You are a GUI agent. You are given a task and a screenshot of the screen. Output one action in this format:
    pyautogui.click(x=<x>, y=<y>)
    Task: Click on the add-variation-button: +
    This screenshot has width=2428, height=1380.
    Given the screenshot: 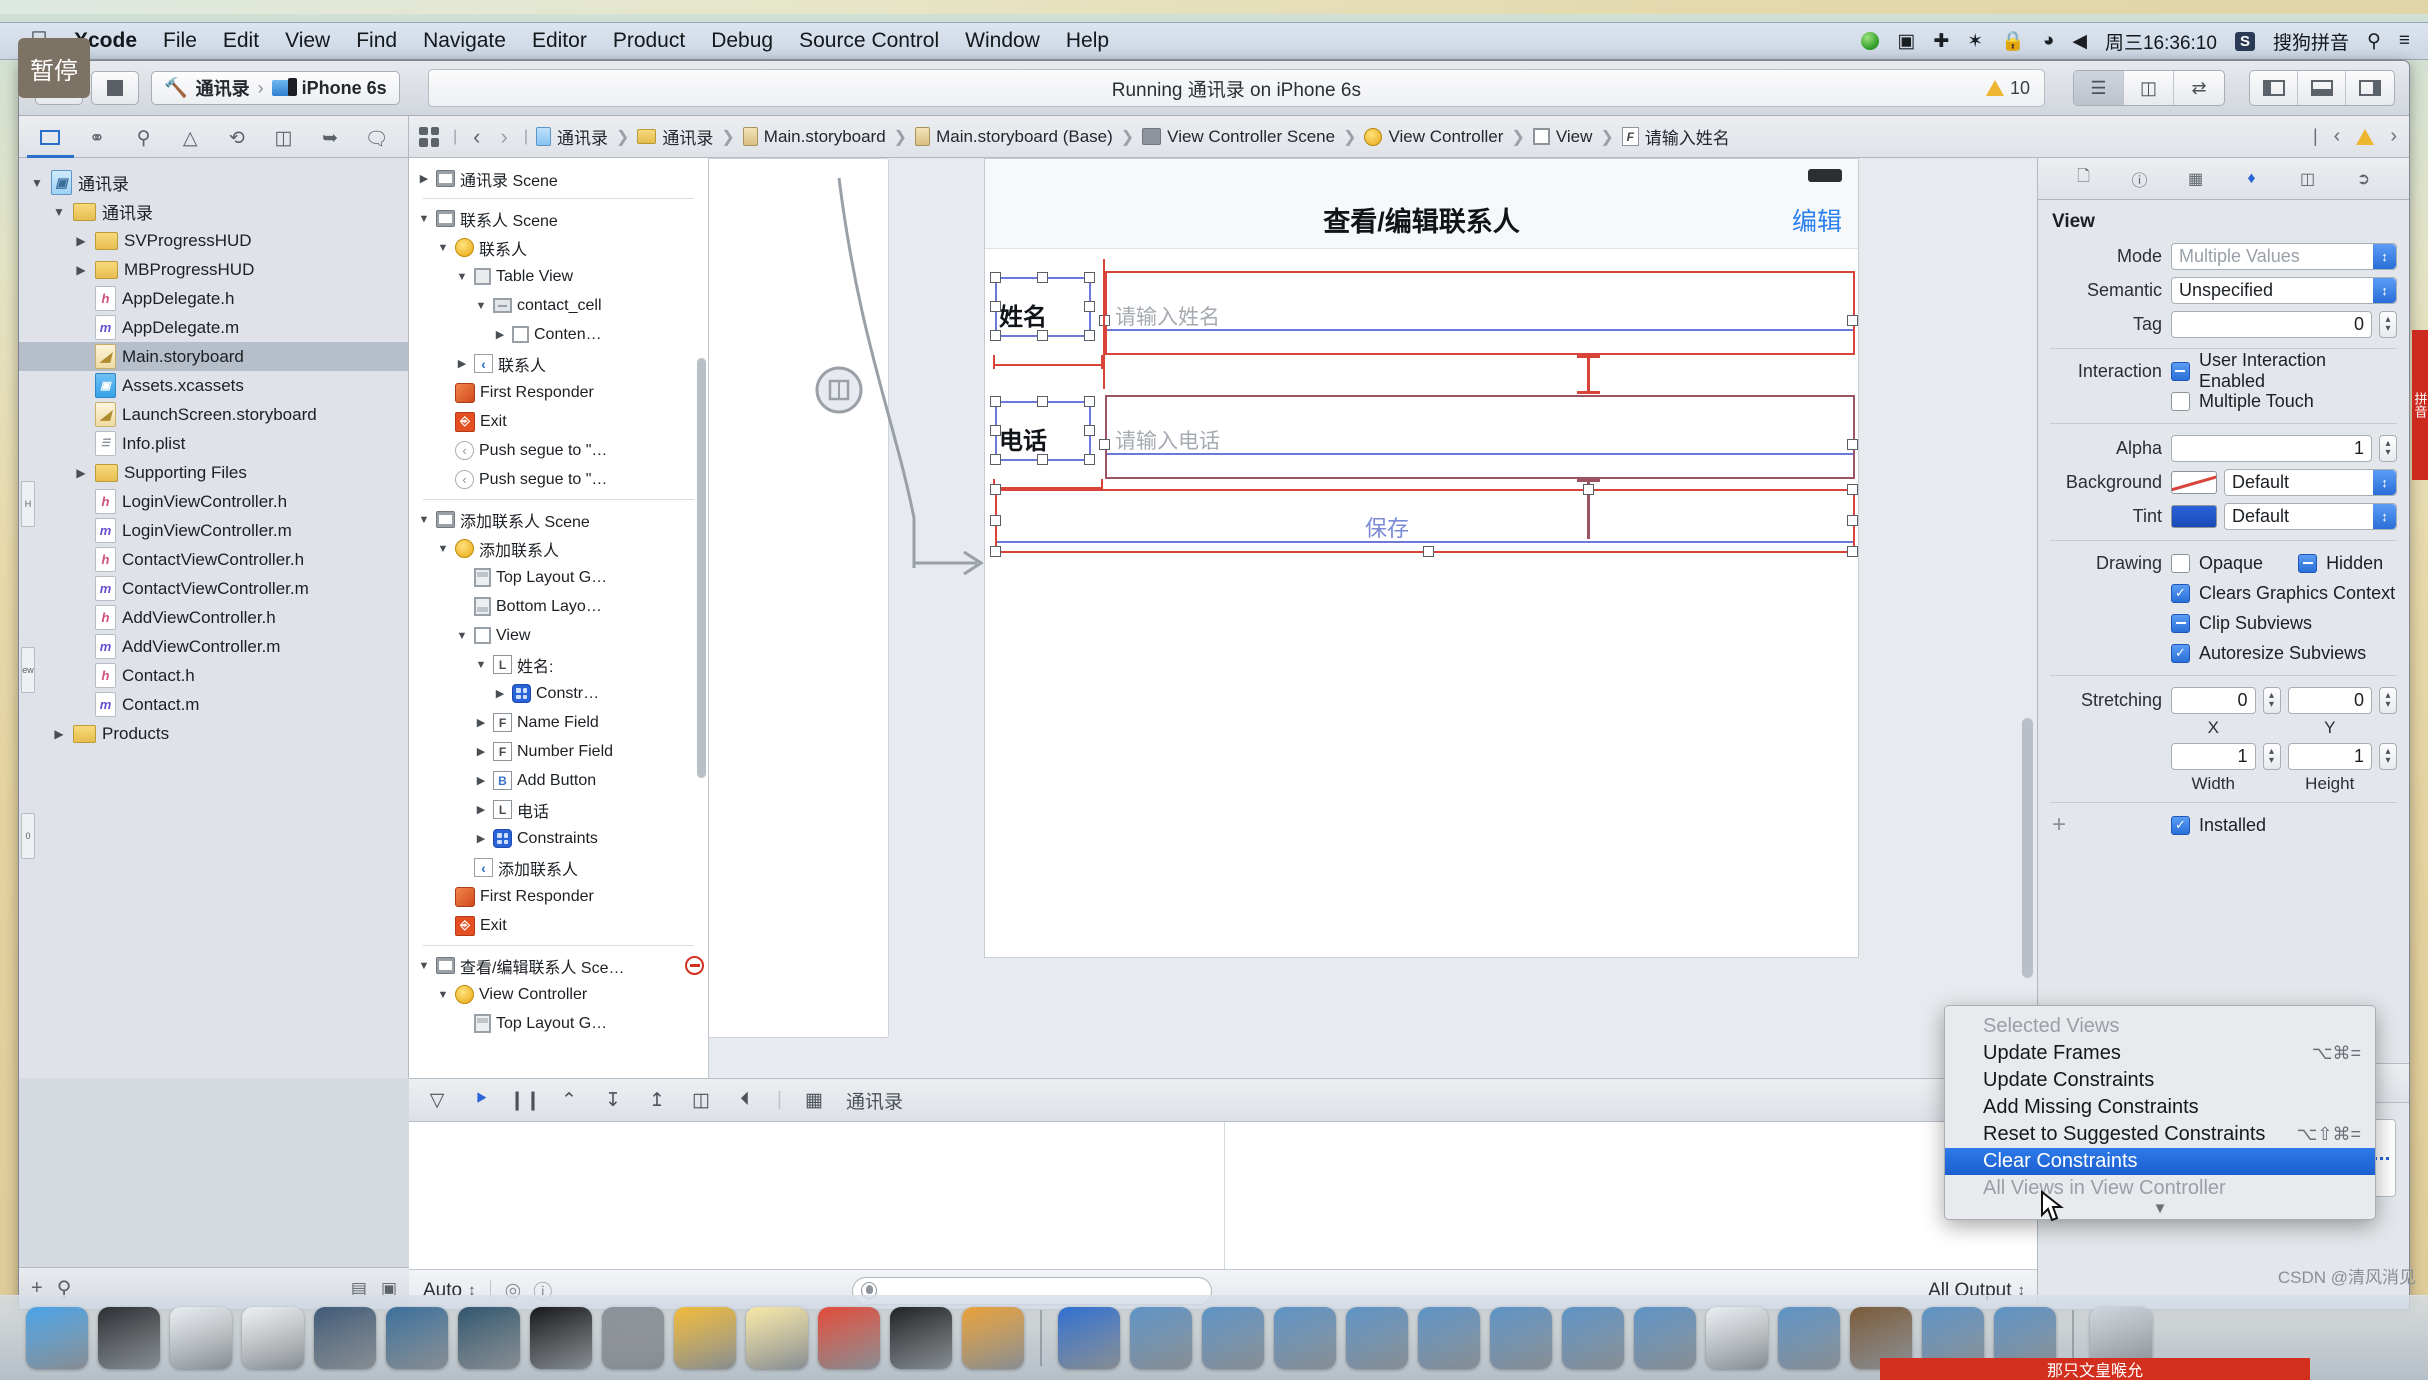 What is the action you would take?
    pyautogui.click(x=2059, y=824)
    